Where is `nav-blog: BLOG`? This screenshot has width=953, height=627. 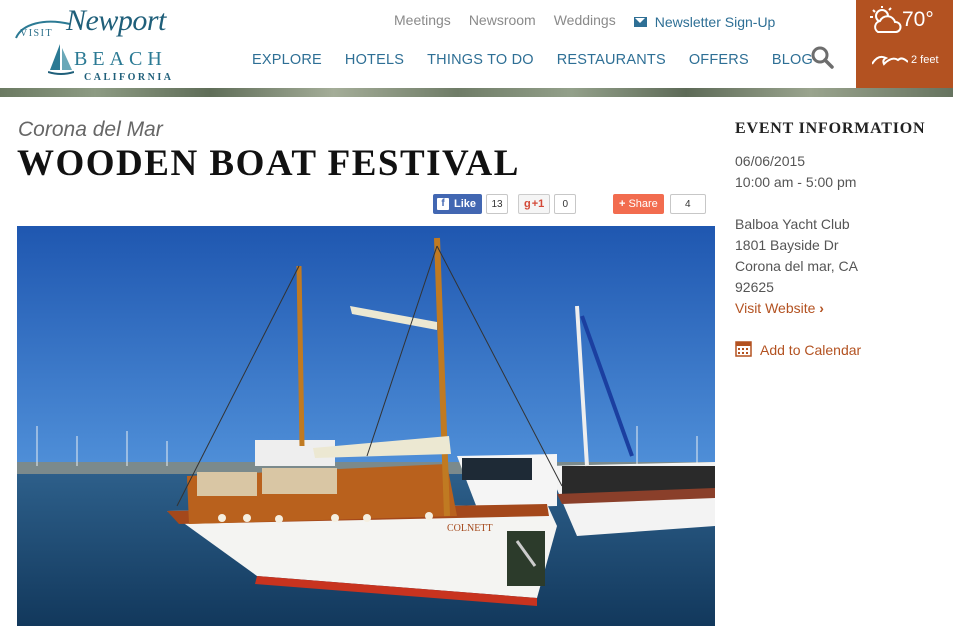 nav-blog: BLOG is located at coordinates (792, 60).